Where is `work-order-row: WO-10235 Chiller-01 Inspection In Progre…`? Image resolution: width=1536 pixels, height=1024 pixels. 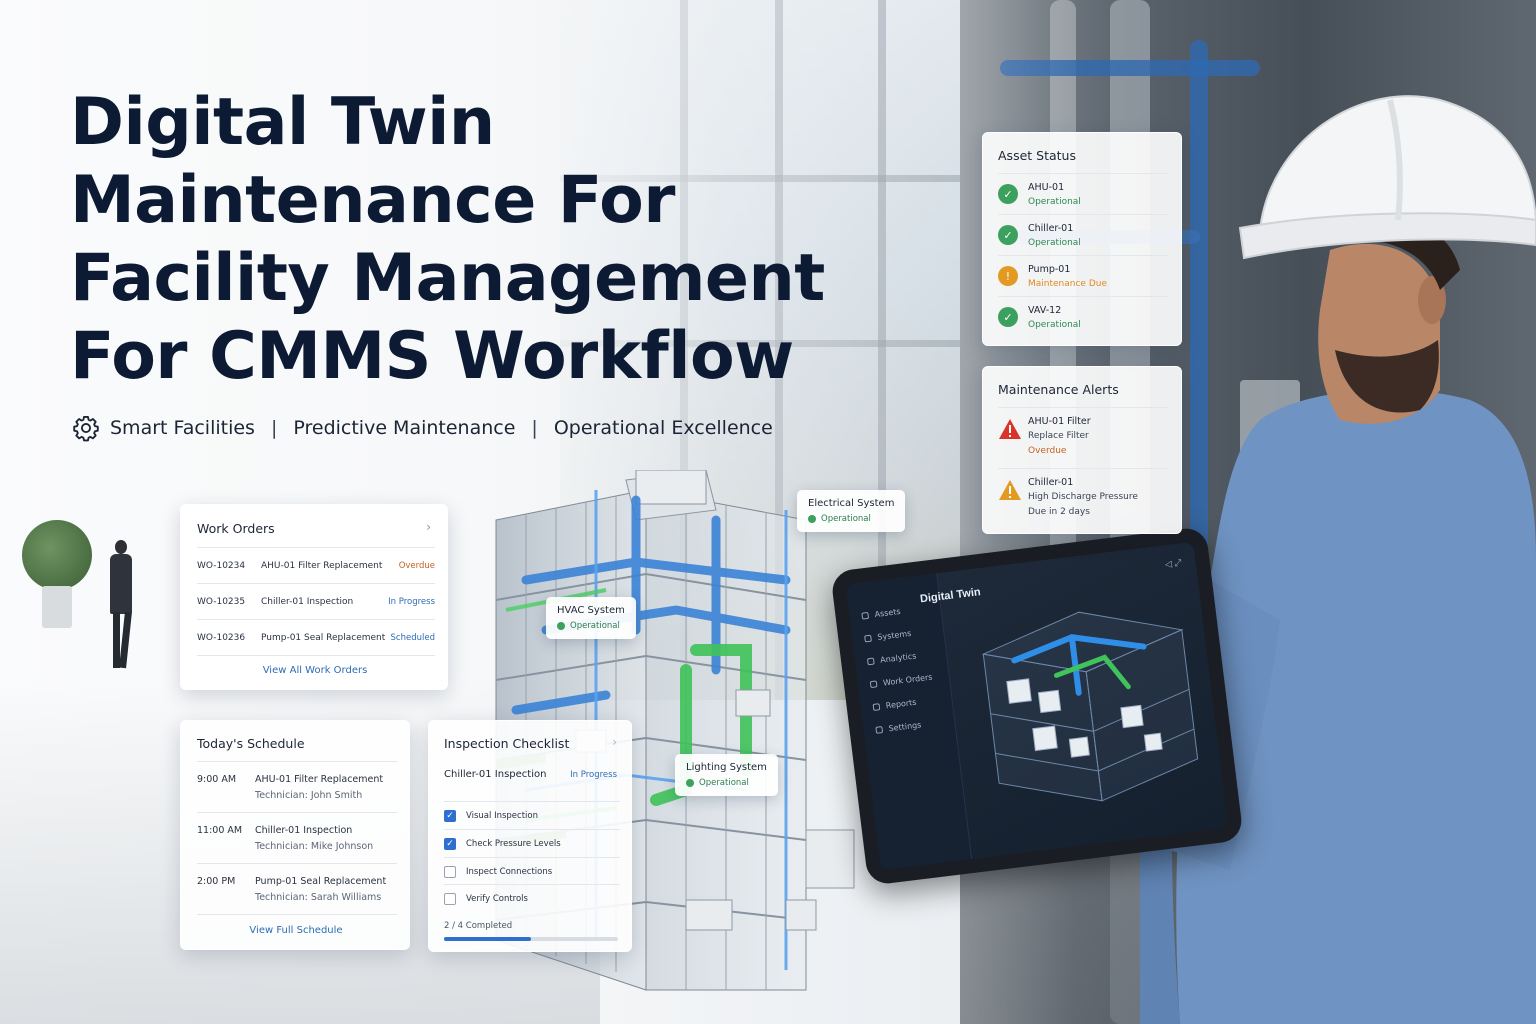 work-order-row: WO-10235 Chiller-01 Inspection In Progre… is located at coordinates (316, 601).